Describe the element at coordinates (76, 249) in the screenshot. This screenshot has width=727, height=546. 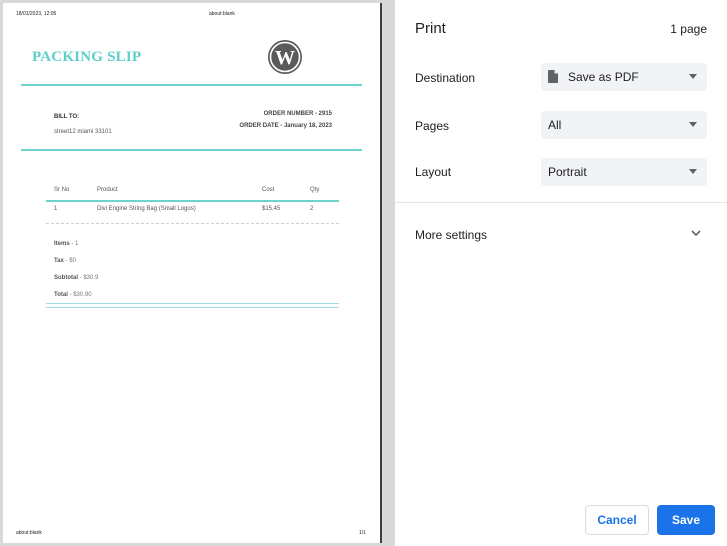
I see `items-total: Items - 1` at that location.